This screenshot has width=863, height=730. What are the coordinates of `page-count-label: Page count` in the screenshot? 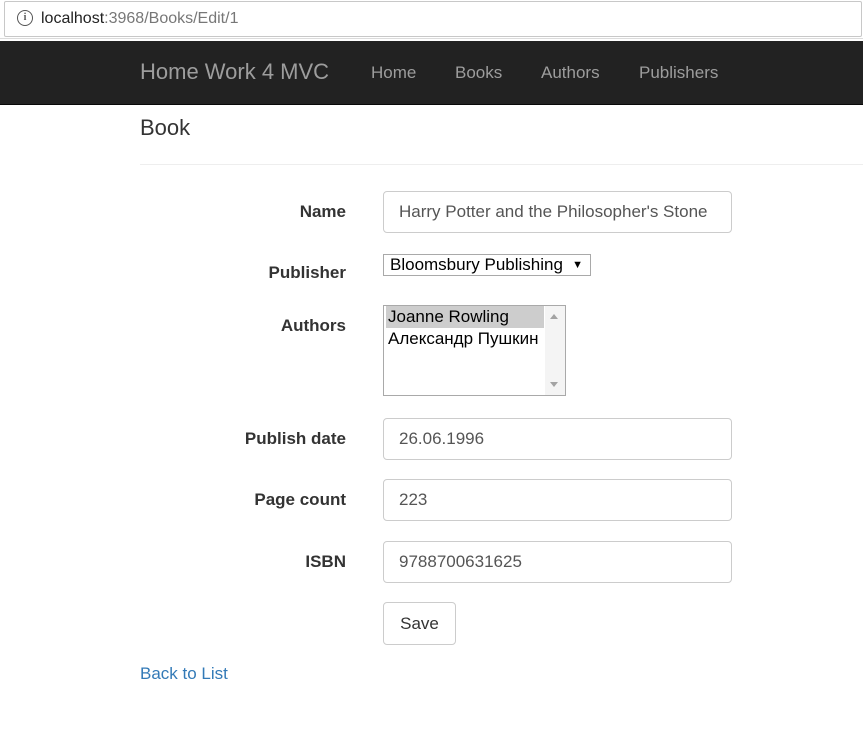 It's located at (300, 499).